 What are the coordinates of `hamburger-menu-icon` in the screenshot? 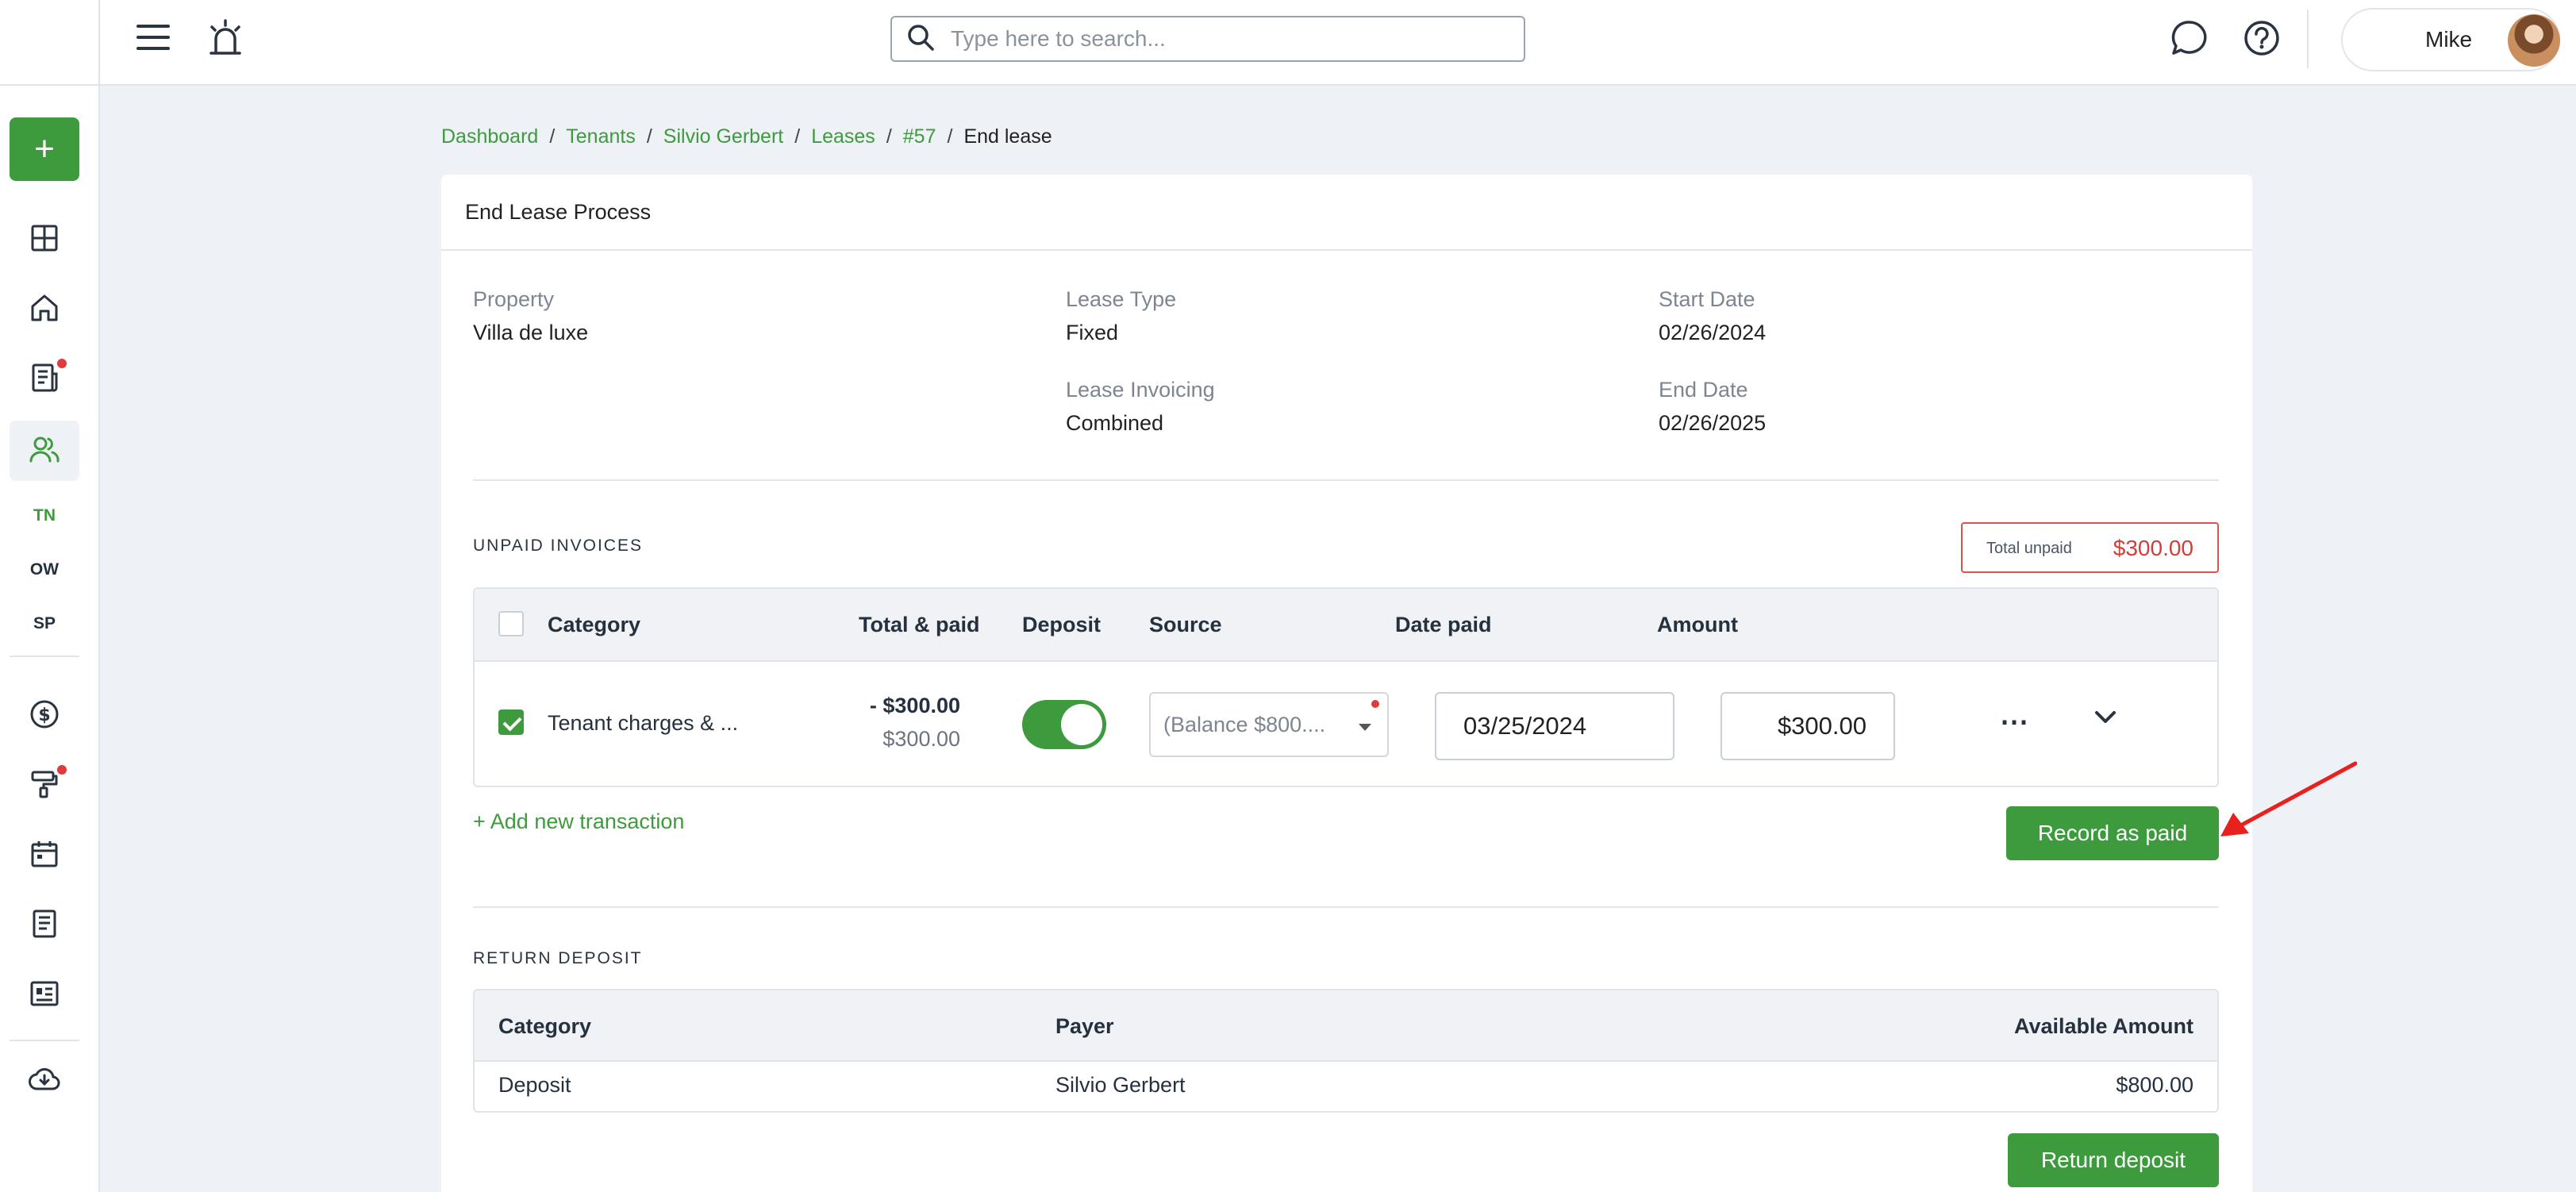 It's located at (153, 37).